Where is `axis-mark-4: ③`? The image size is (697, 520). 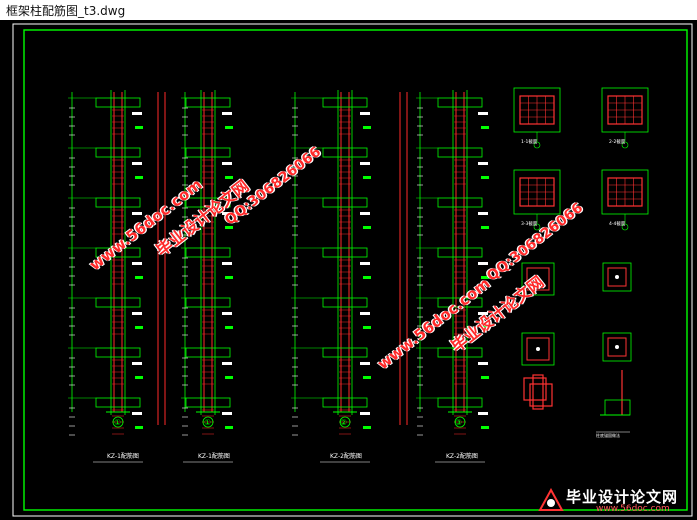 axis-mark-4: ③ is located at coordinates (458, 422).